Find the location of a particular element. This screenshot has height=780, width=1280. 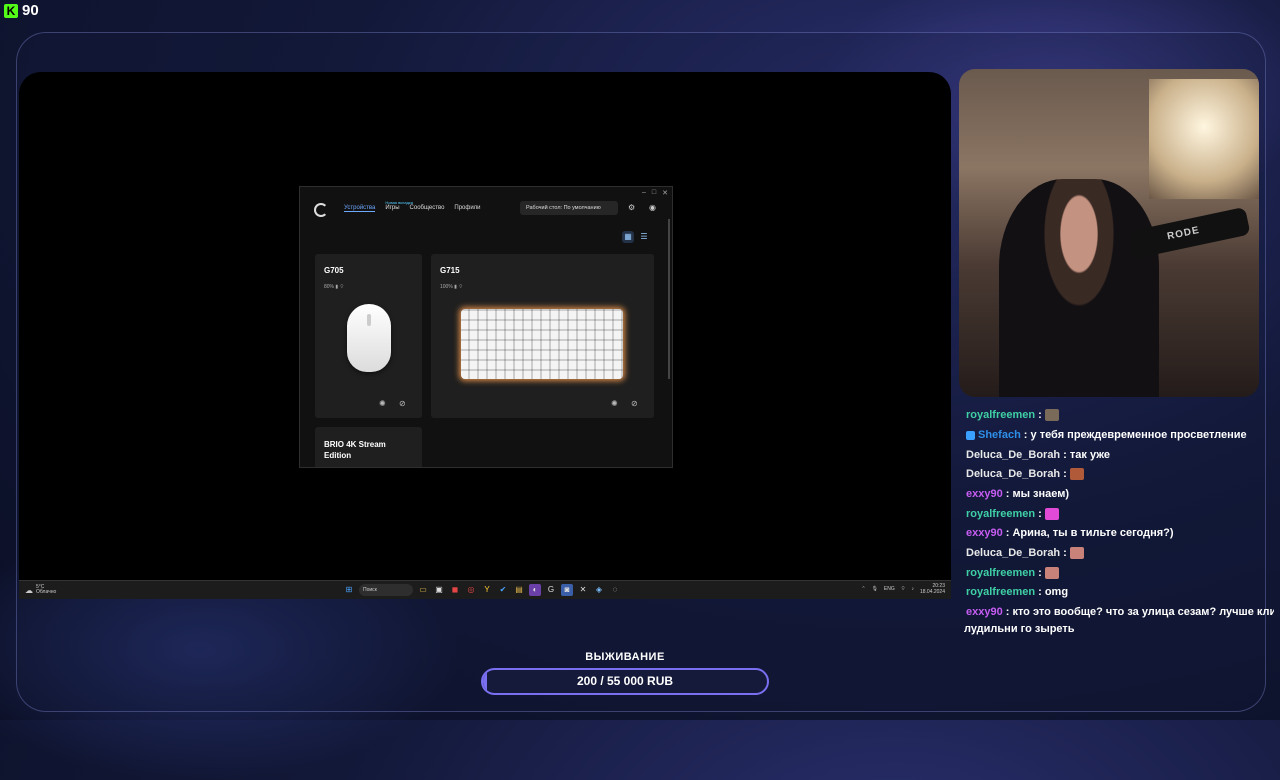

weather-desc: Облачно is located at coordinates (46, 592).